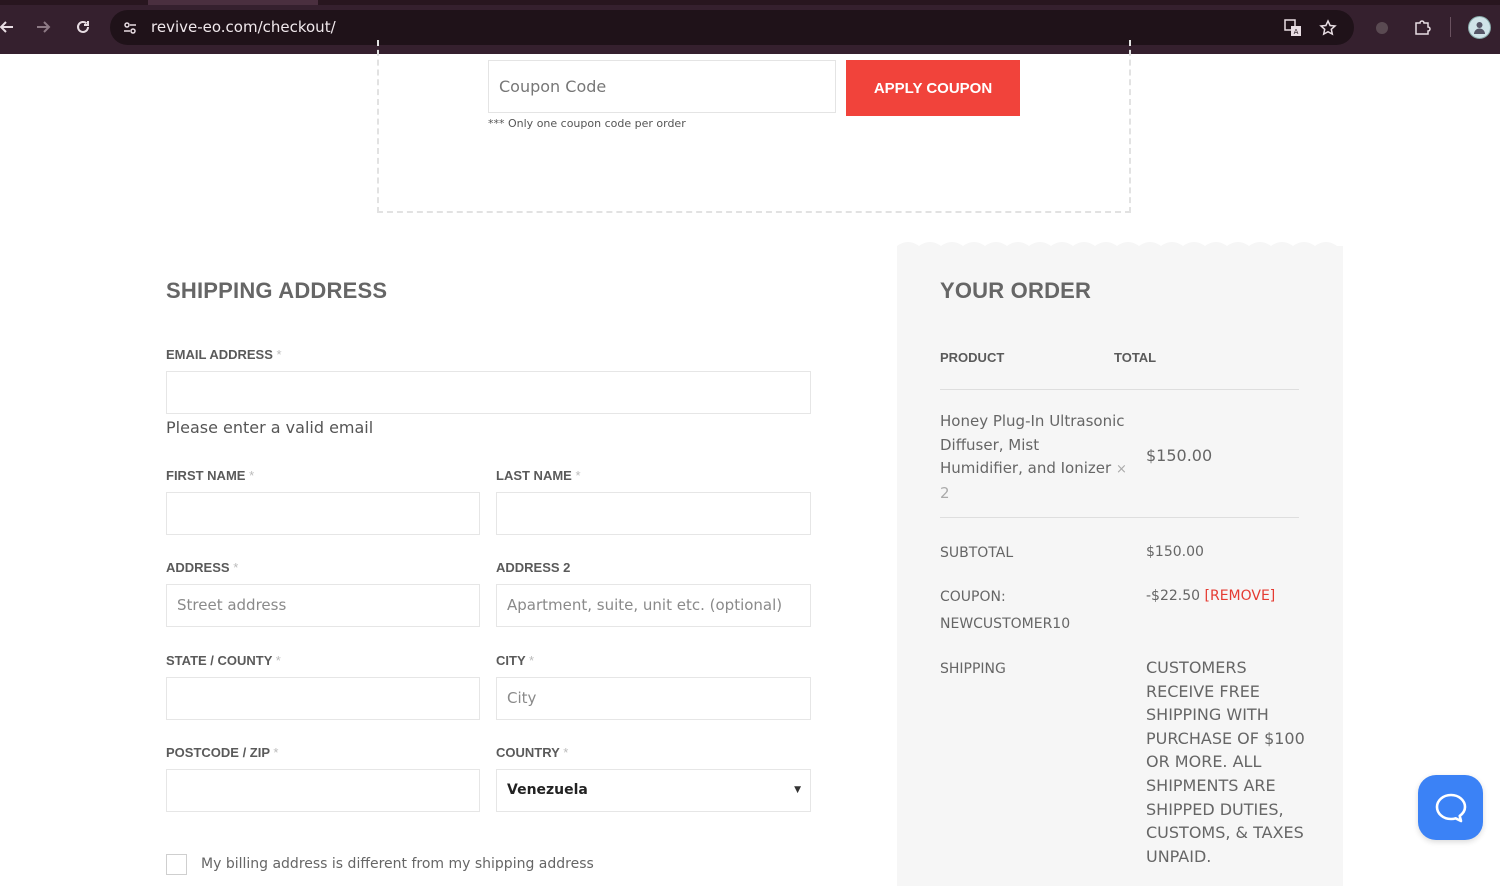  I want to click on last-name-label-text: LAST NAME, so click(534, 475).